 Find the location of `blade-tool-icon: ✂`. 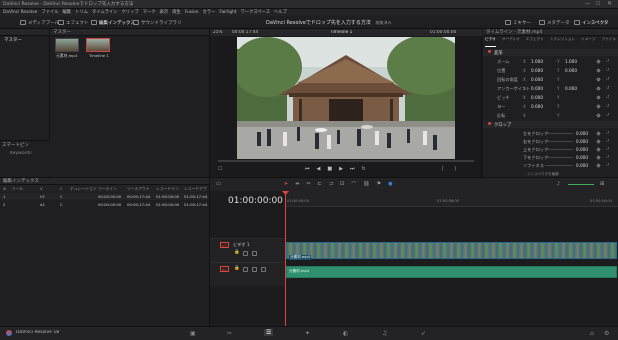

blade-tool-icon: ✂ is located at coordinates (308, 184).